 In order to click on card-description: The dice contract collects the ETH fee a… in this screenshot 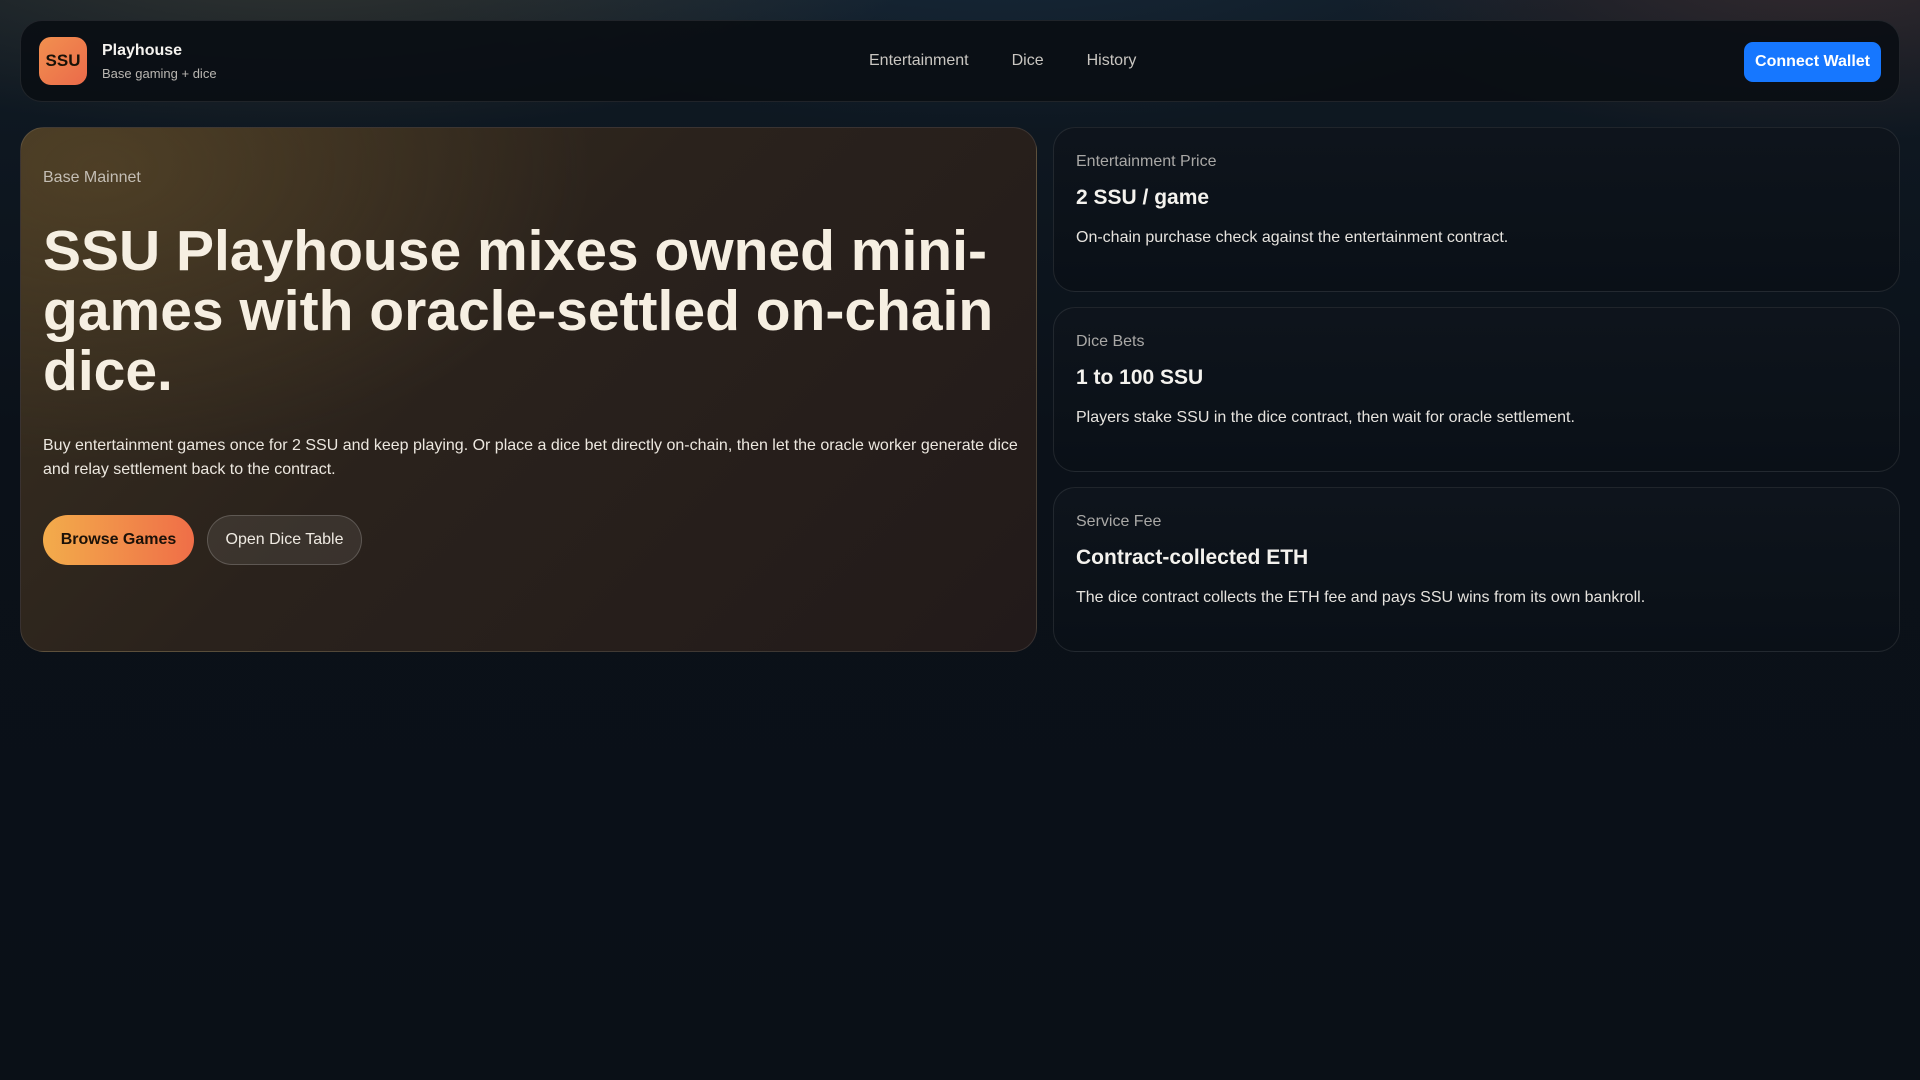, I will do `click(1361, 597)`.